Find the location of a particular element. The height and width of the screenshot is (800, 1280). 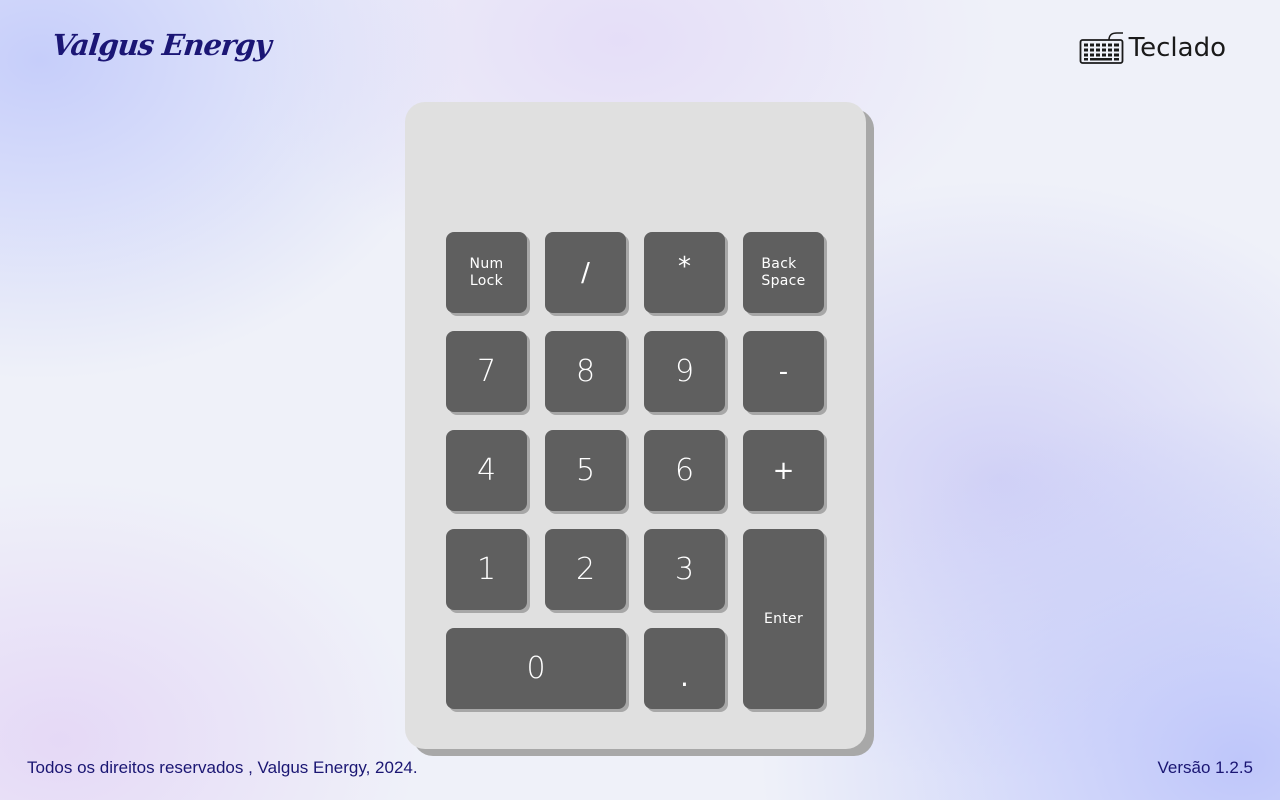

divide-key: / is located at coordinates (585, 272).